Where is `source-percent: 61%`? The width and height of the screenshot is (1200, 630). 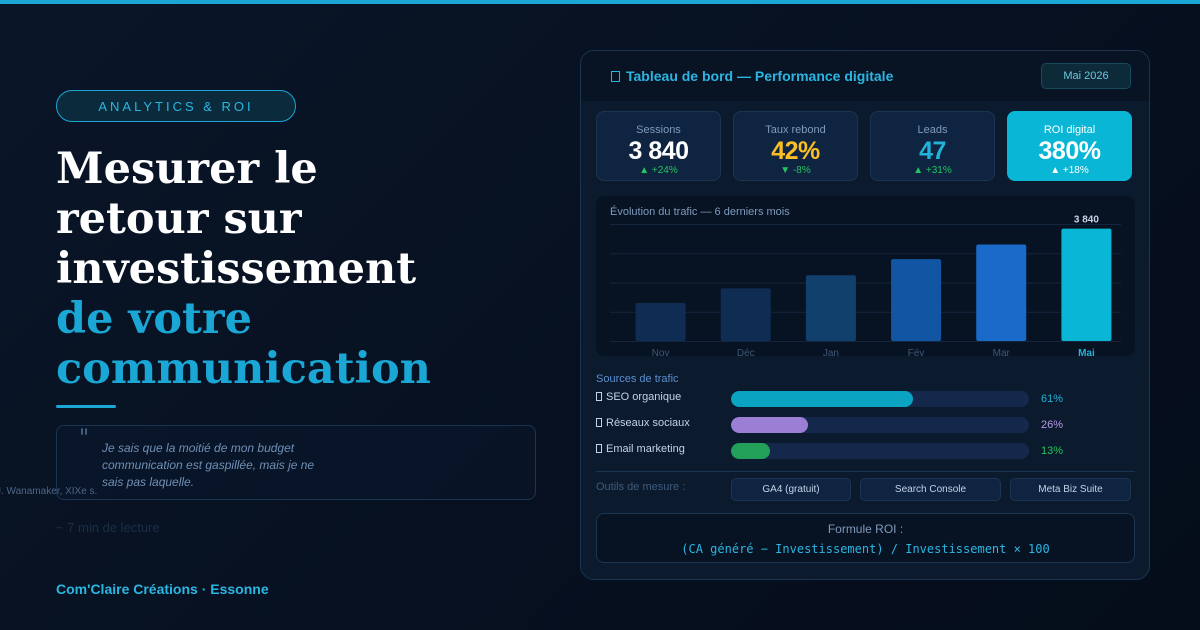
source-percent: 61% is located at coordinates (1052, 399).